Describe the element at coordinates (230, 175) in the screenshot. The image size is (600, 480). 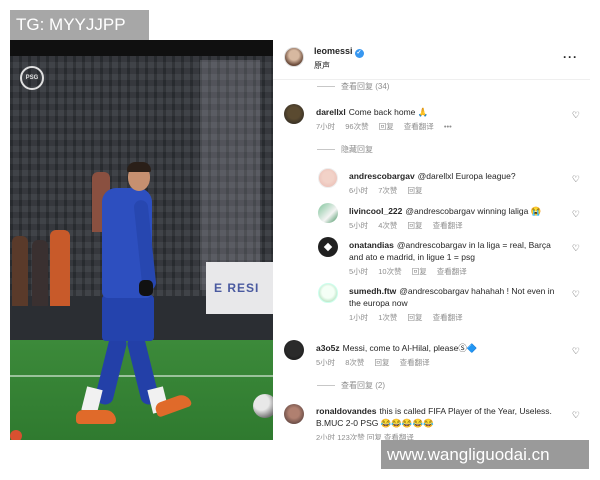
I see `stadium-light` at that location.